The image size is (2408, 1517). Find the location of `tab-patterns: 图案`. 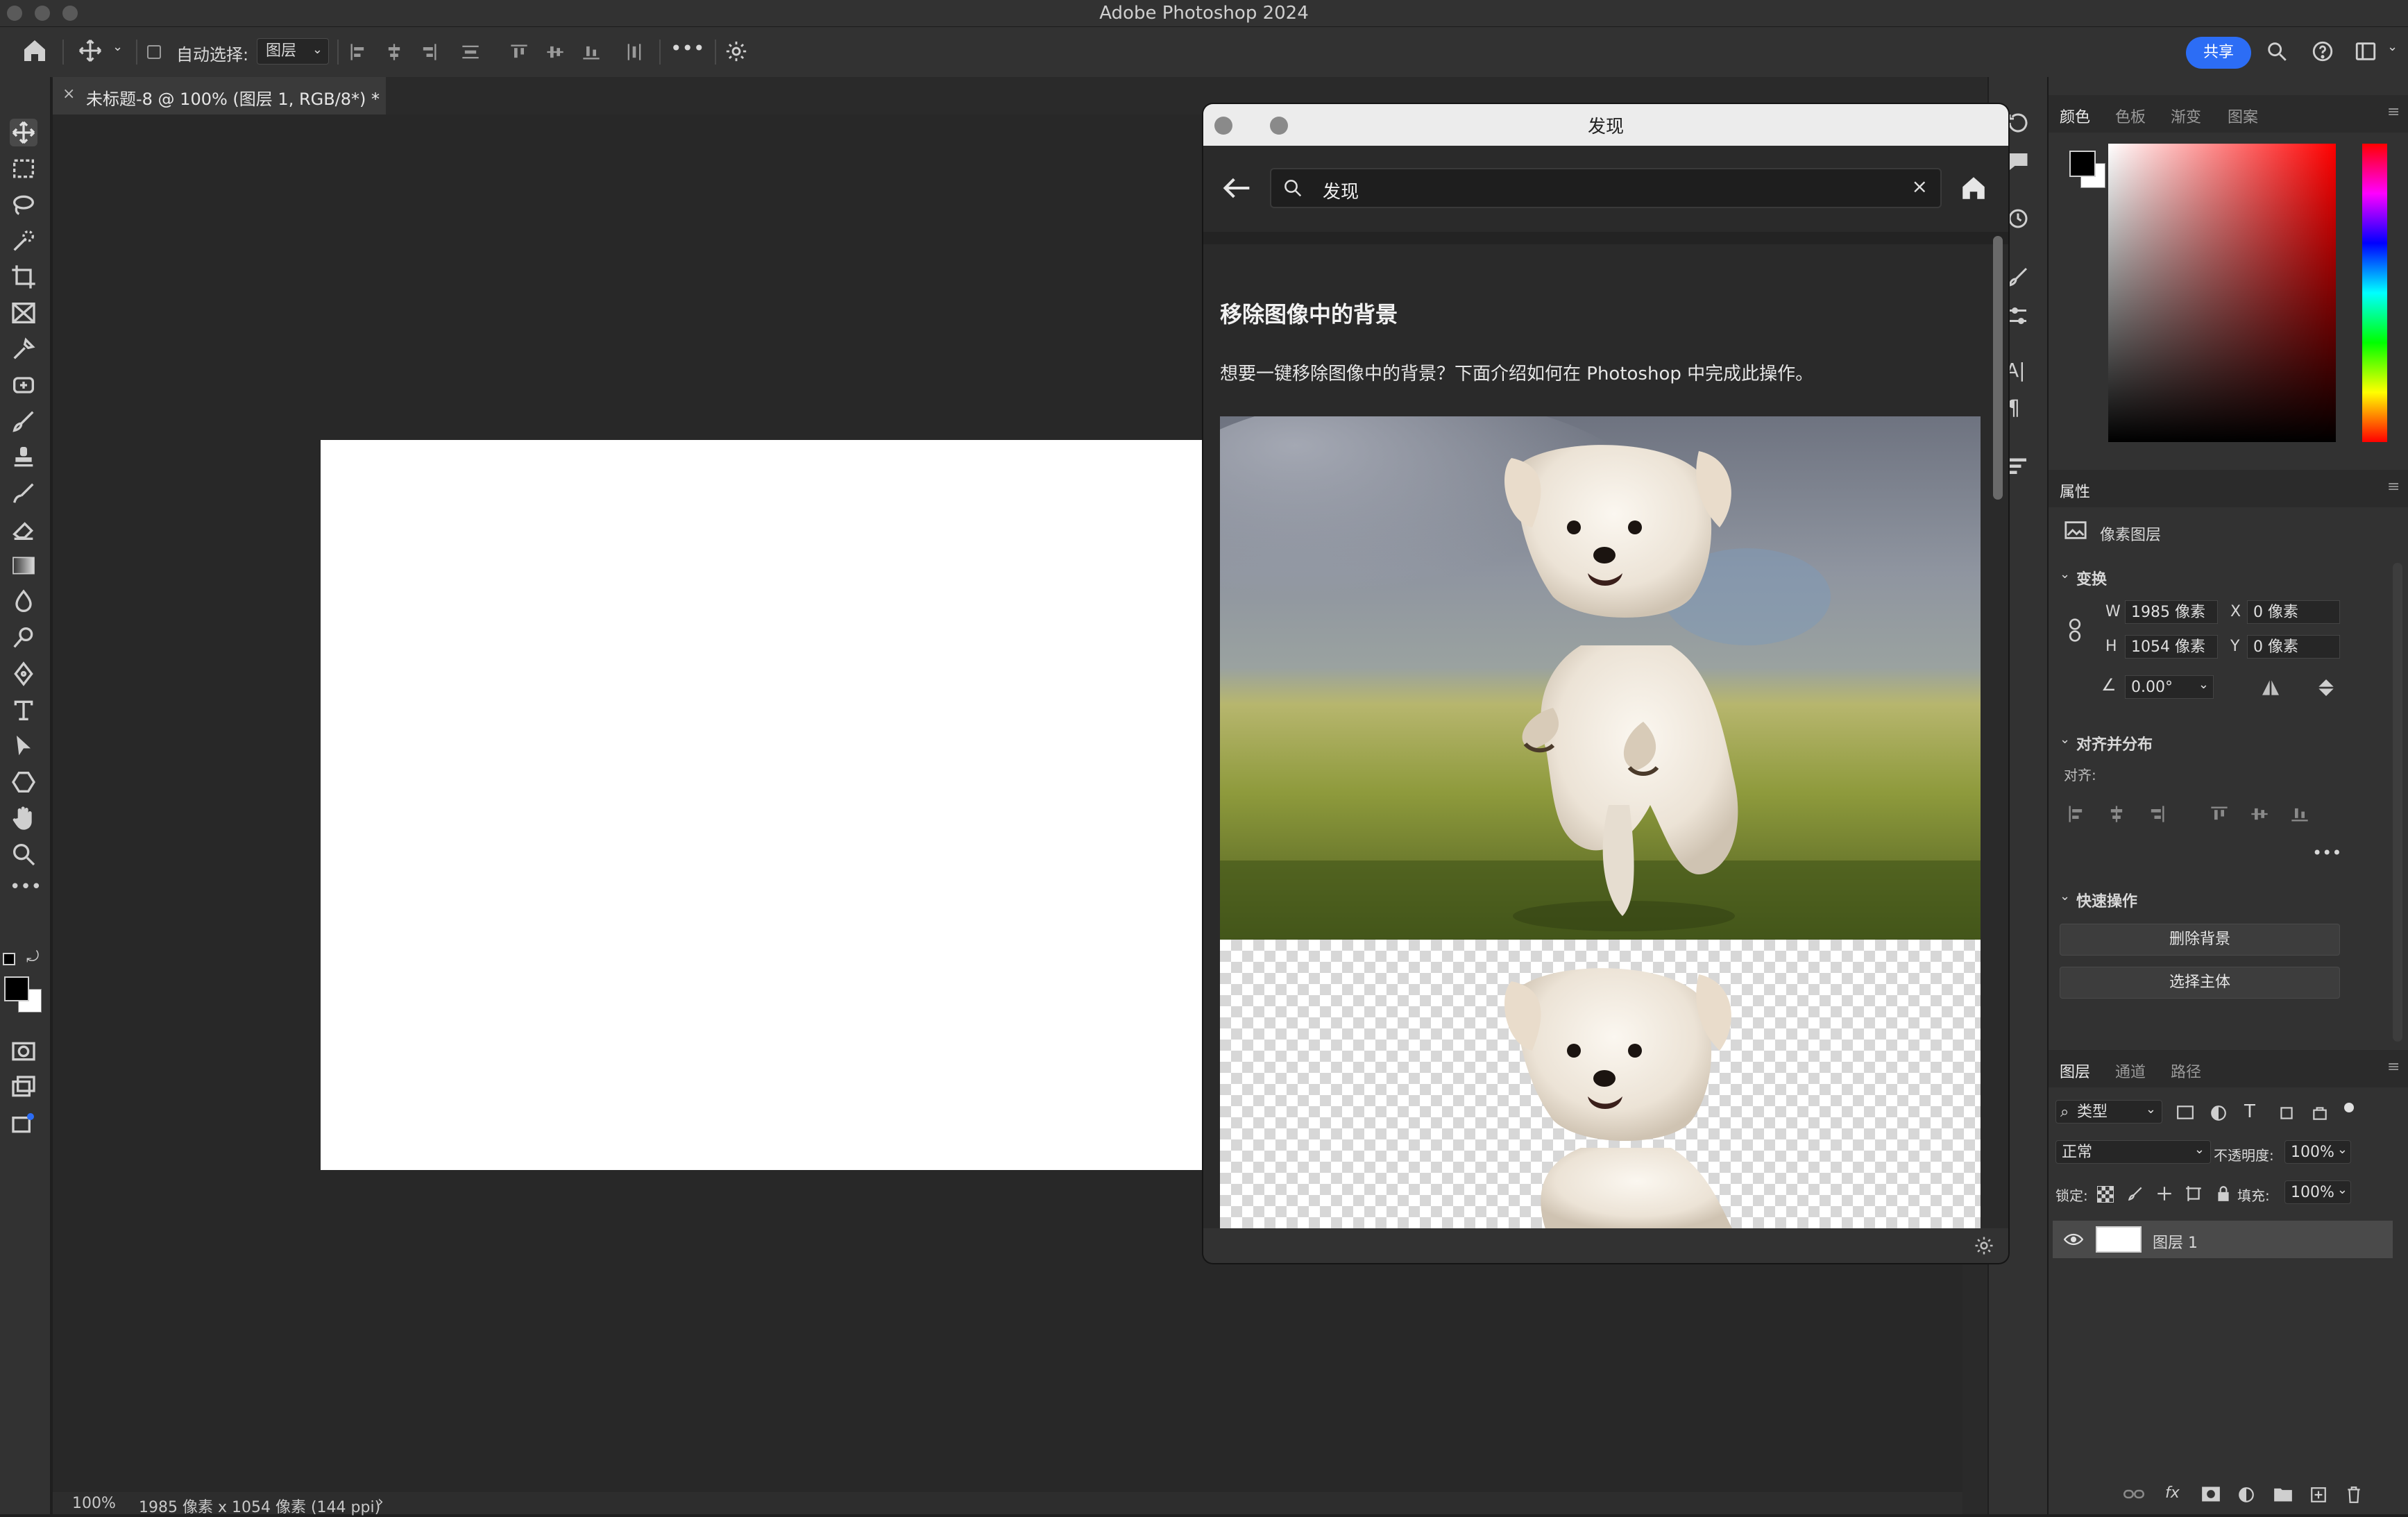

tab-patterns: 图案 is located at coordinates (2243, 116).